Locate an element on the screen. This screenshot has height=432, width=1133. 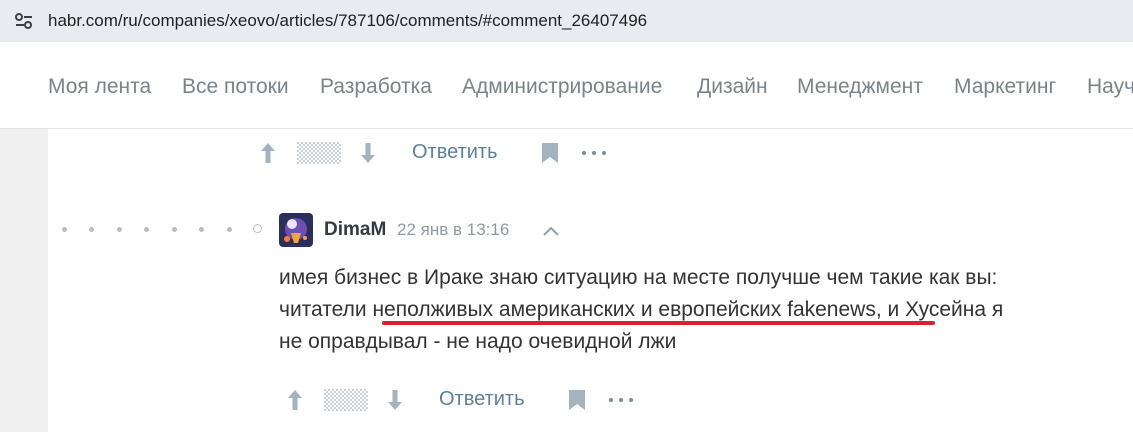
comment-line: не оправдывал - не надо очевидной лжи is located at coordinates (478, 341).